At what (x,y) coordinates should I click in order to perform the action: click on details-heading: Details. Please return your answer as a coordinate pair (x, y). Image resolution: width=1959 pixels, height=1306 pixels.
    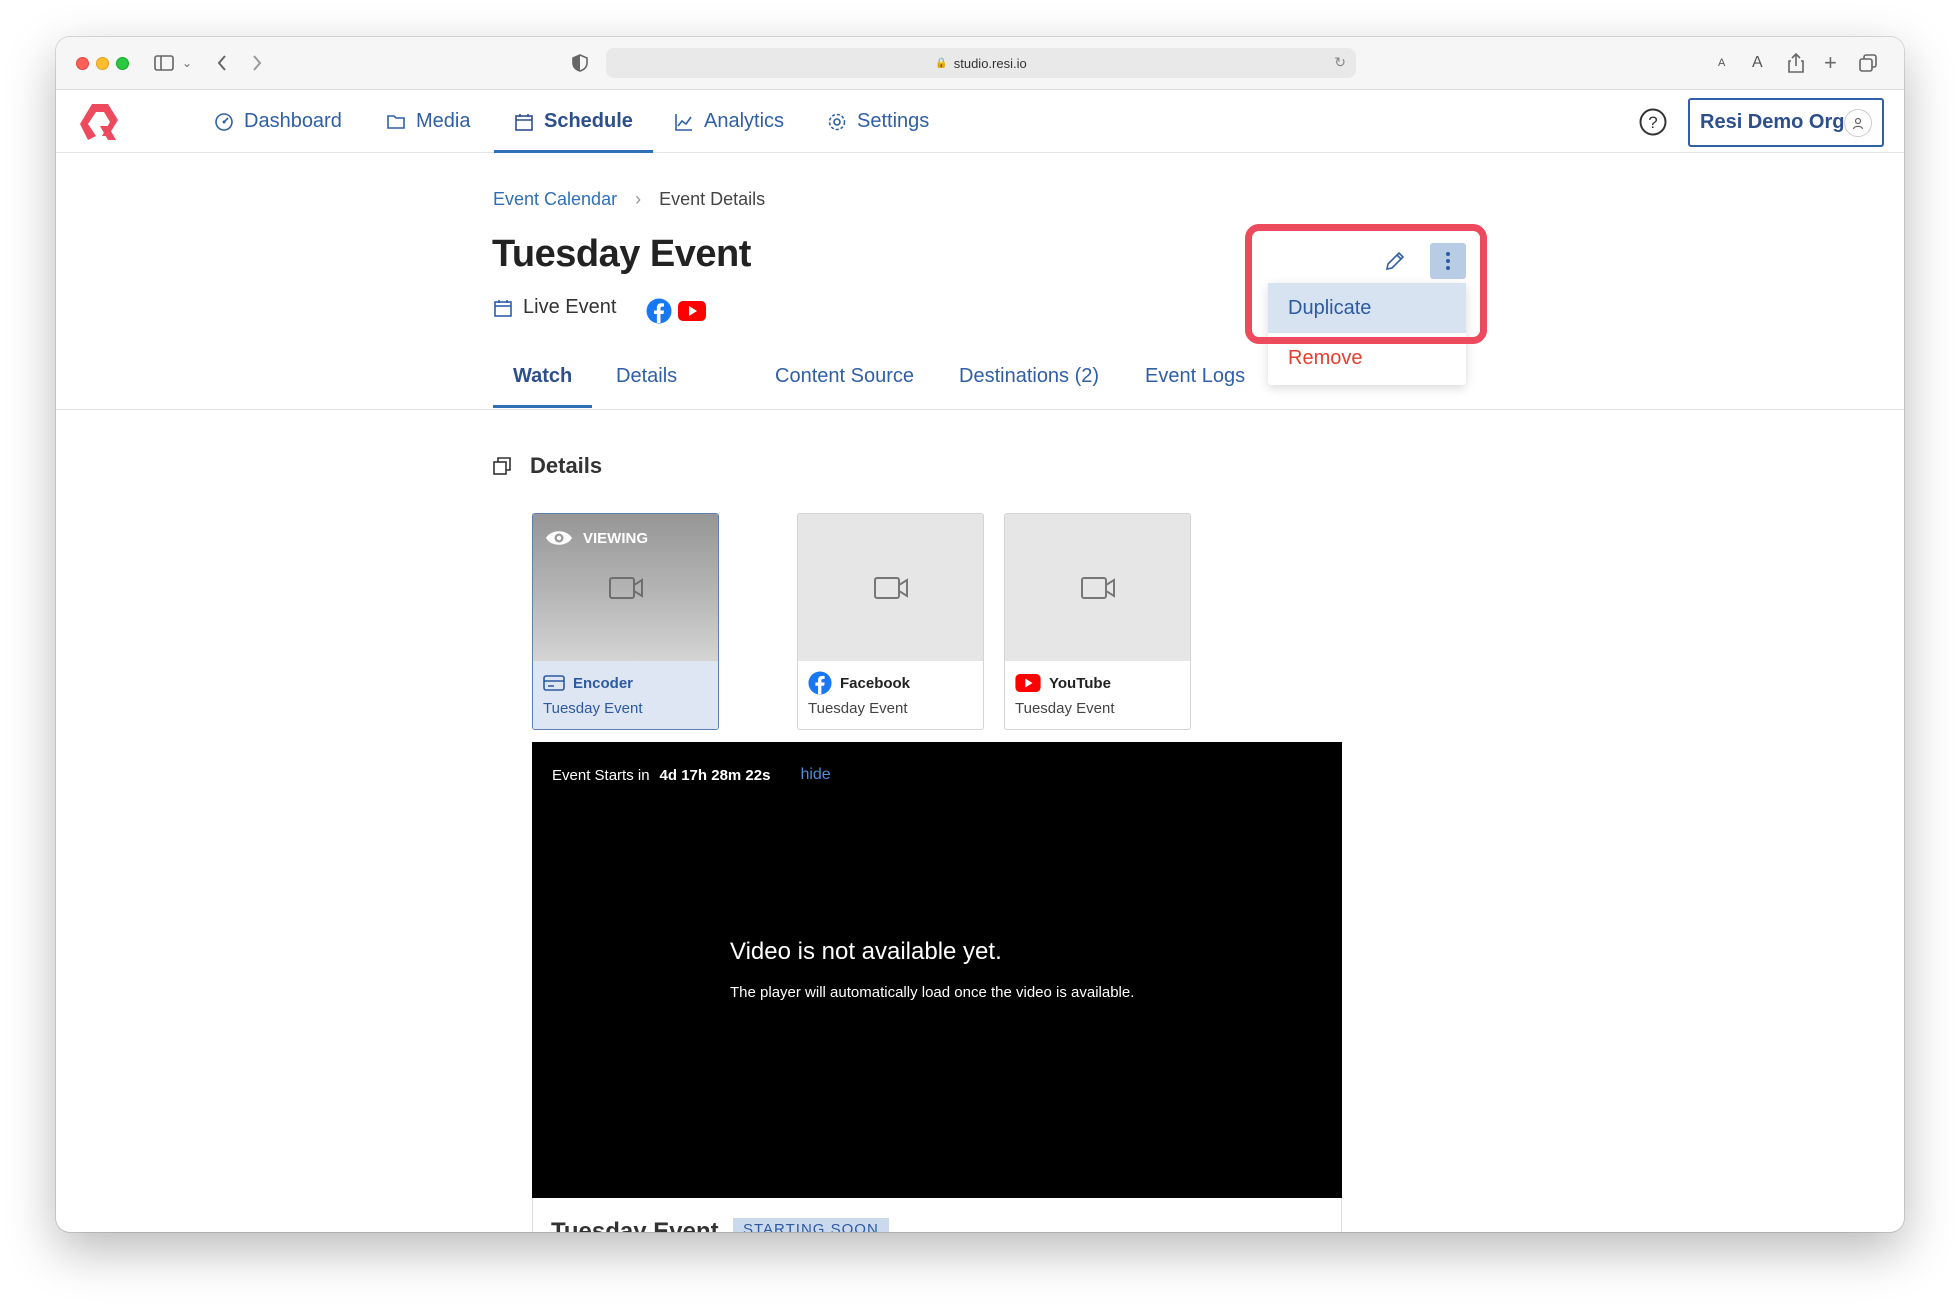
    Looking at the image, I should click on (547, 466).